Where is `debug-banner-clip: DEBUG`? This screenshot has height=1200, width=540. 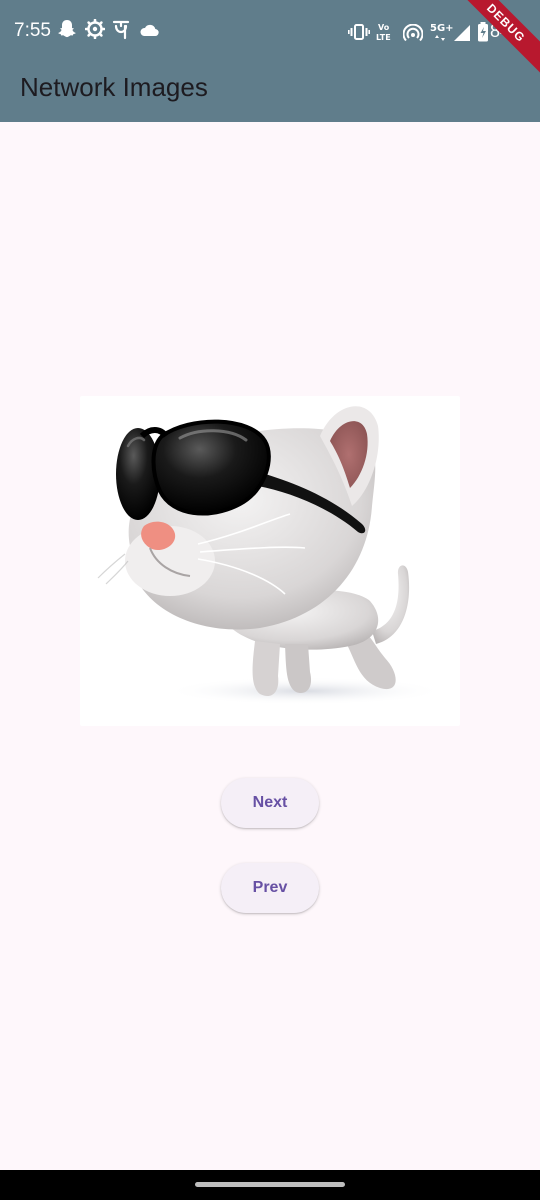
debug-banner-clip: DEBUG is located at coordinates (500, 40).